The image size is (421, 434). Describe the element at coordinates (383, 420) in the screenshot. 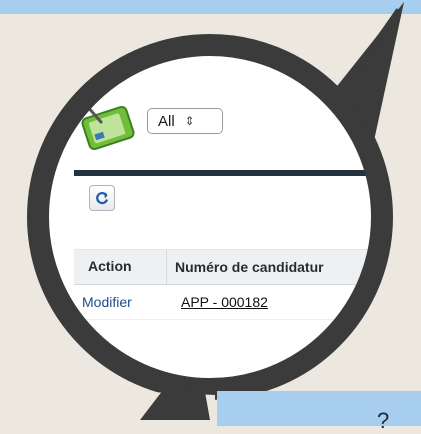

I see `bottom-glyph: ?` at that location.